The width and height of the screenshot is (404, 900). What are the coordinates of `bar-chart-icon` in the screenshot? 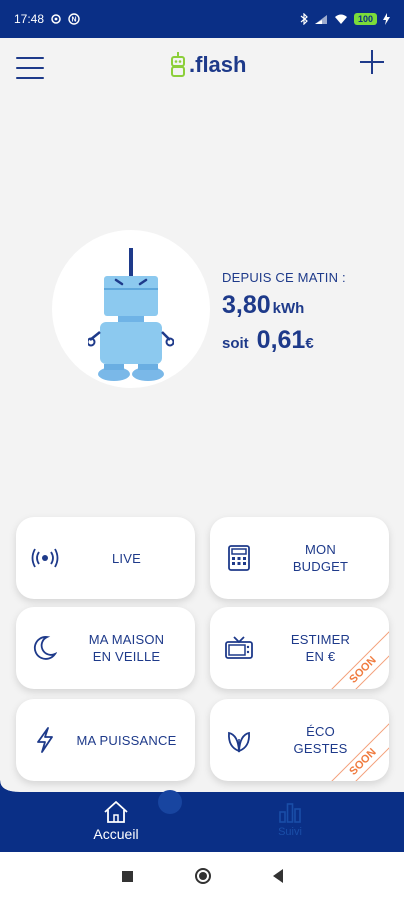 It's located at (290, 813).